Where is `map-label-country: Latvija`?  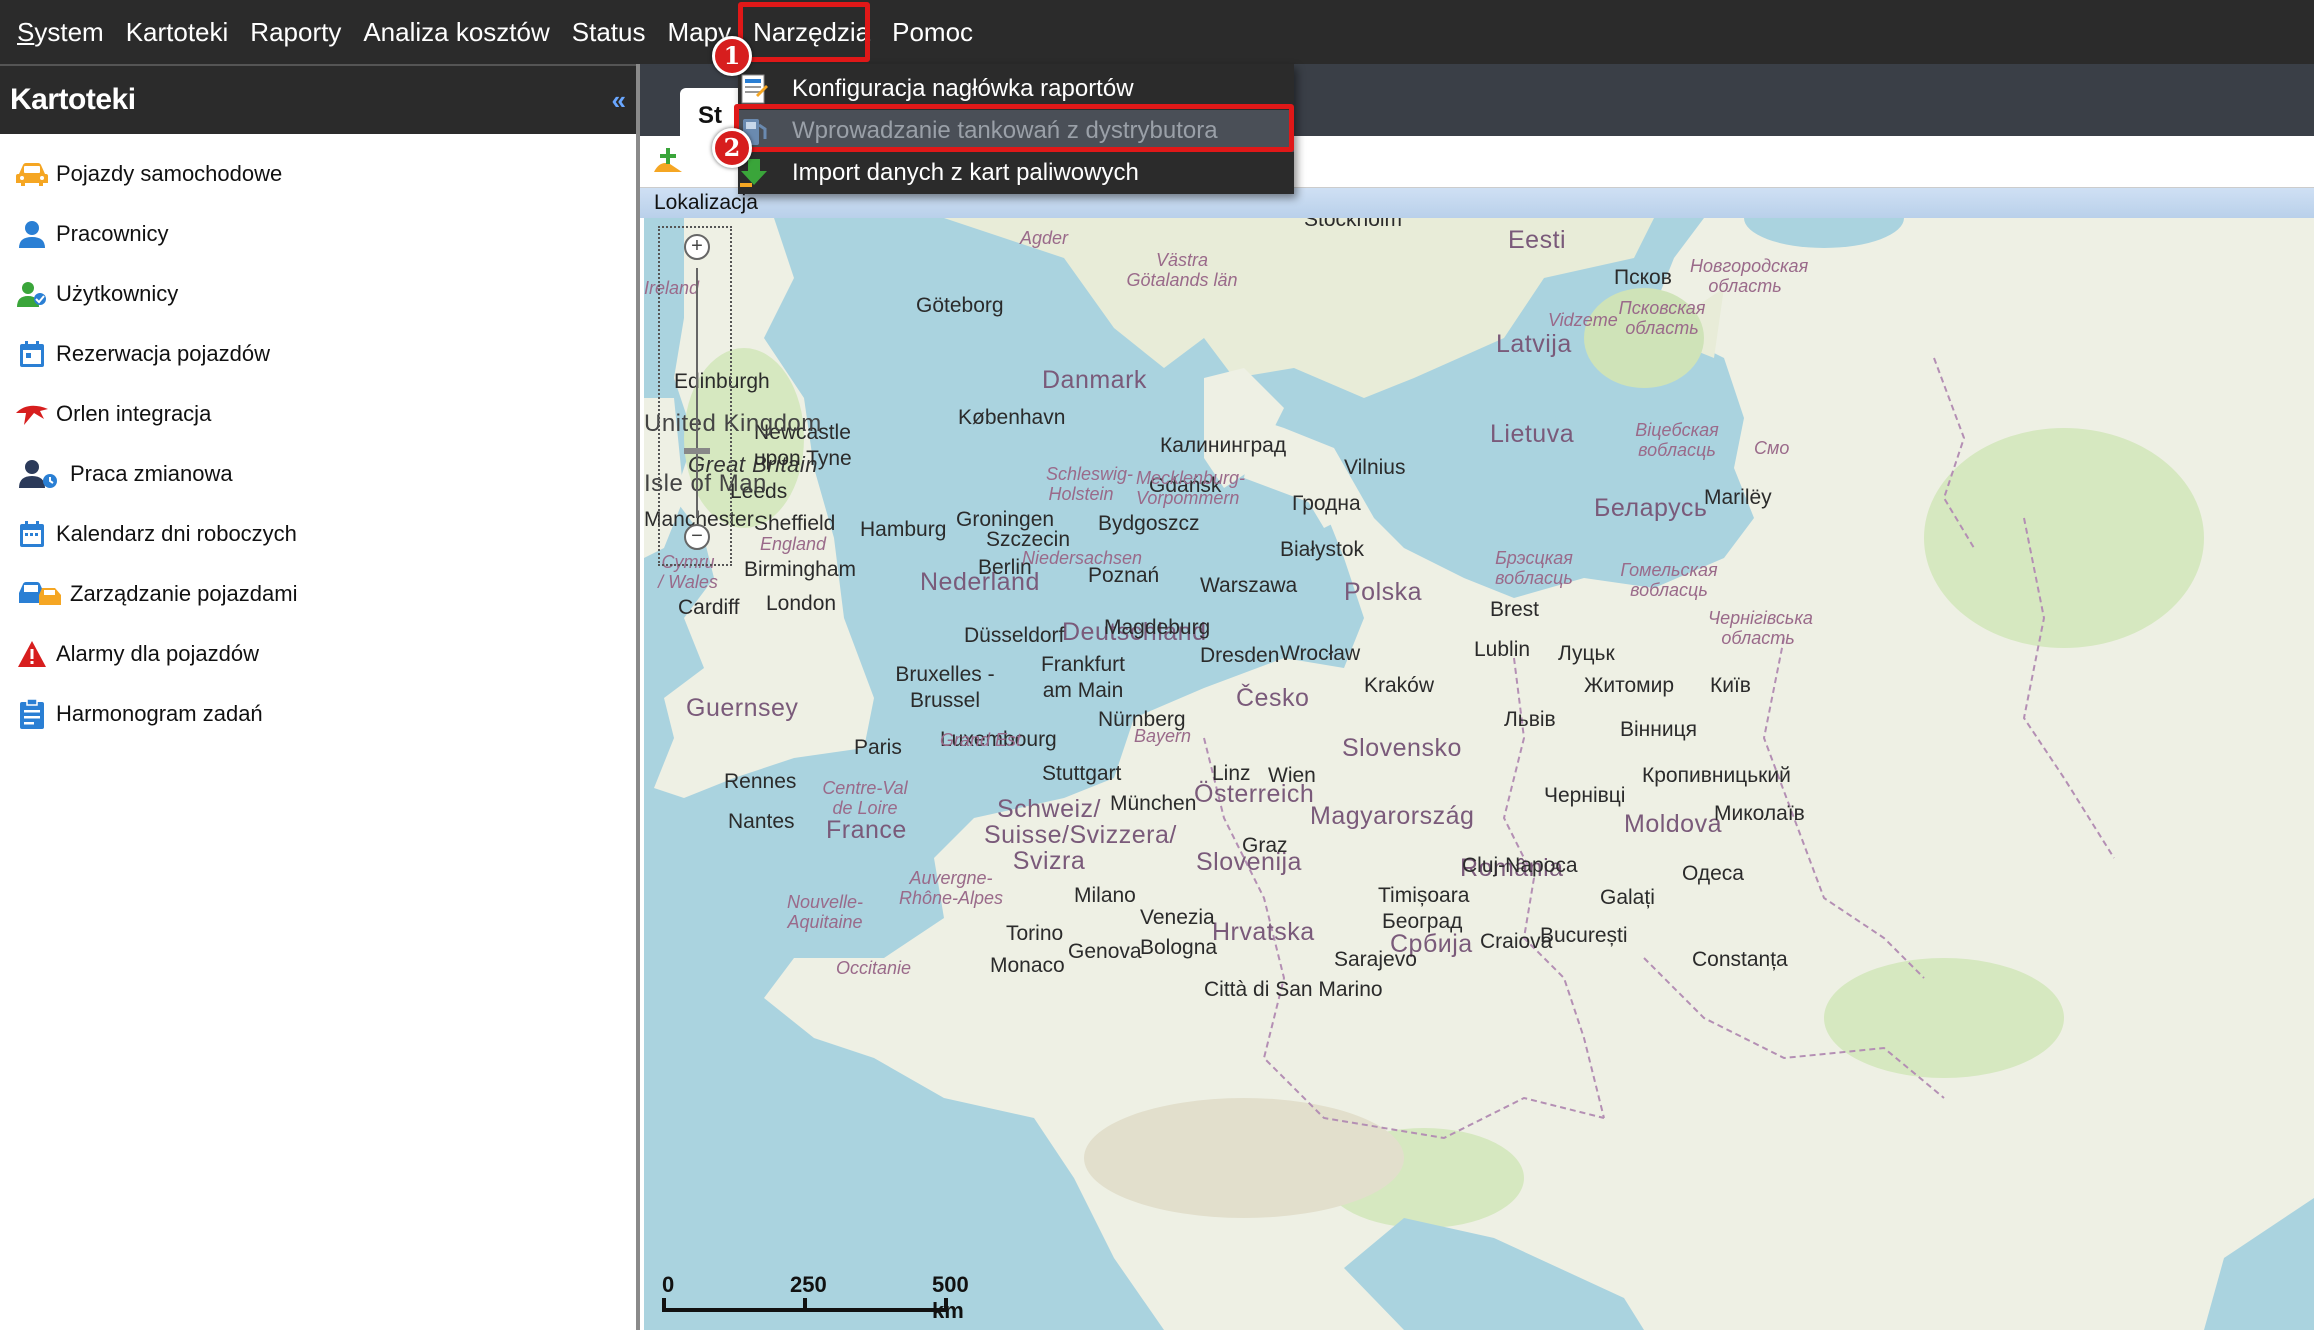
map-label-country: Latvija is located at coordinates (1534, 344).